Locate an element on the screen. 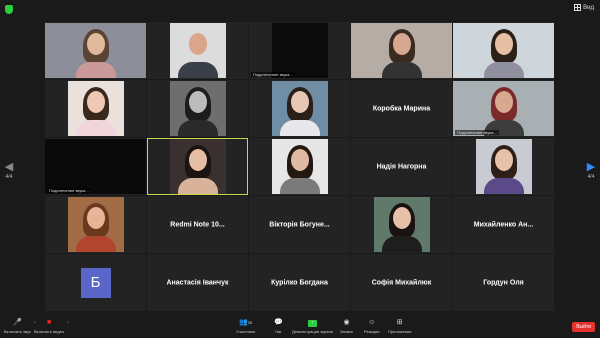  participant-name: Надія Нагорна is located at coordinates (401, 166).